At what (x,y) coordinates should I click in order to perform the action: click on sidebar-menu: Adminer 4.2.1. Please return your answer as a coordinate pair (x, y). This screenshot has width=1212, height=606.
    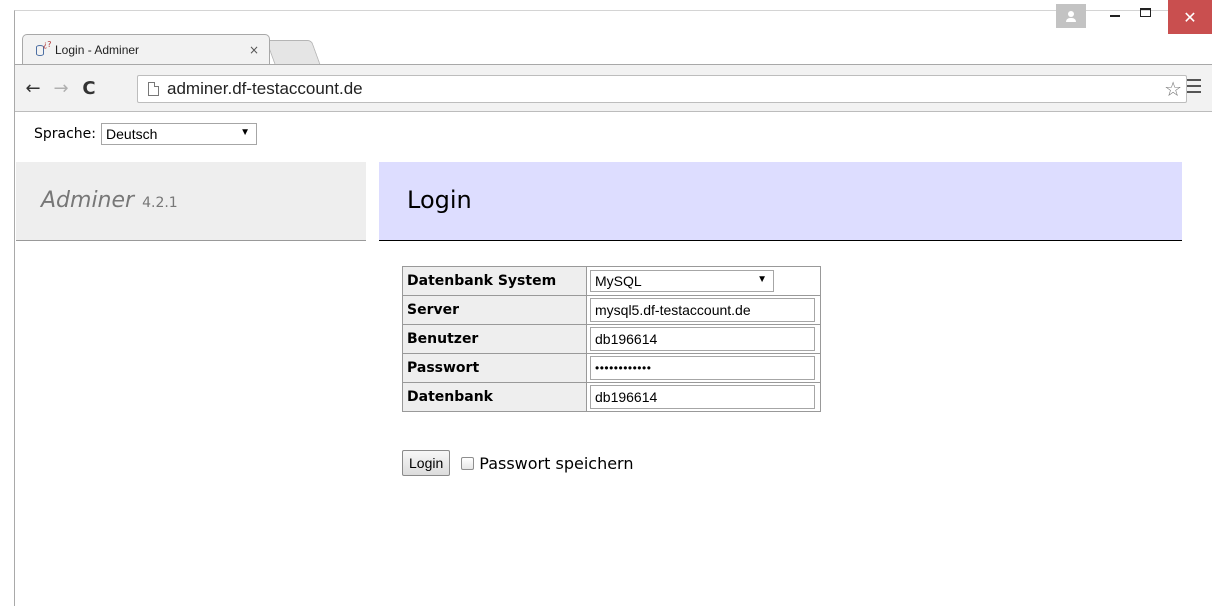
    Looking at the image, I should click on (191, 201).